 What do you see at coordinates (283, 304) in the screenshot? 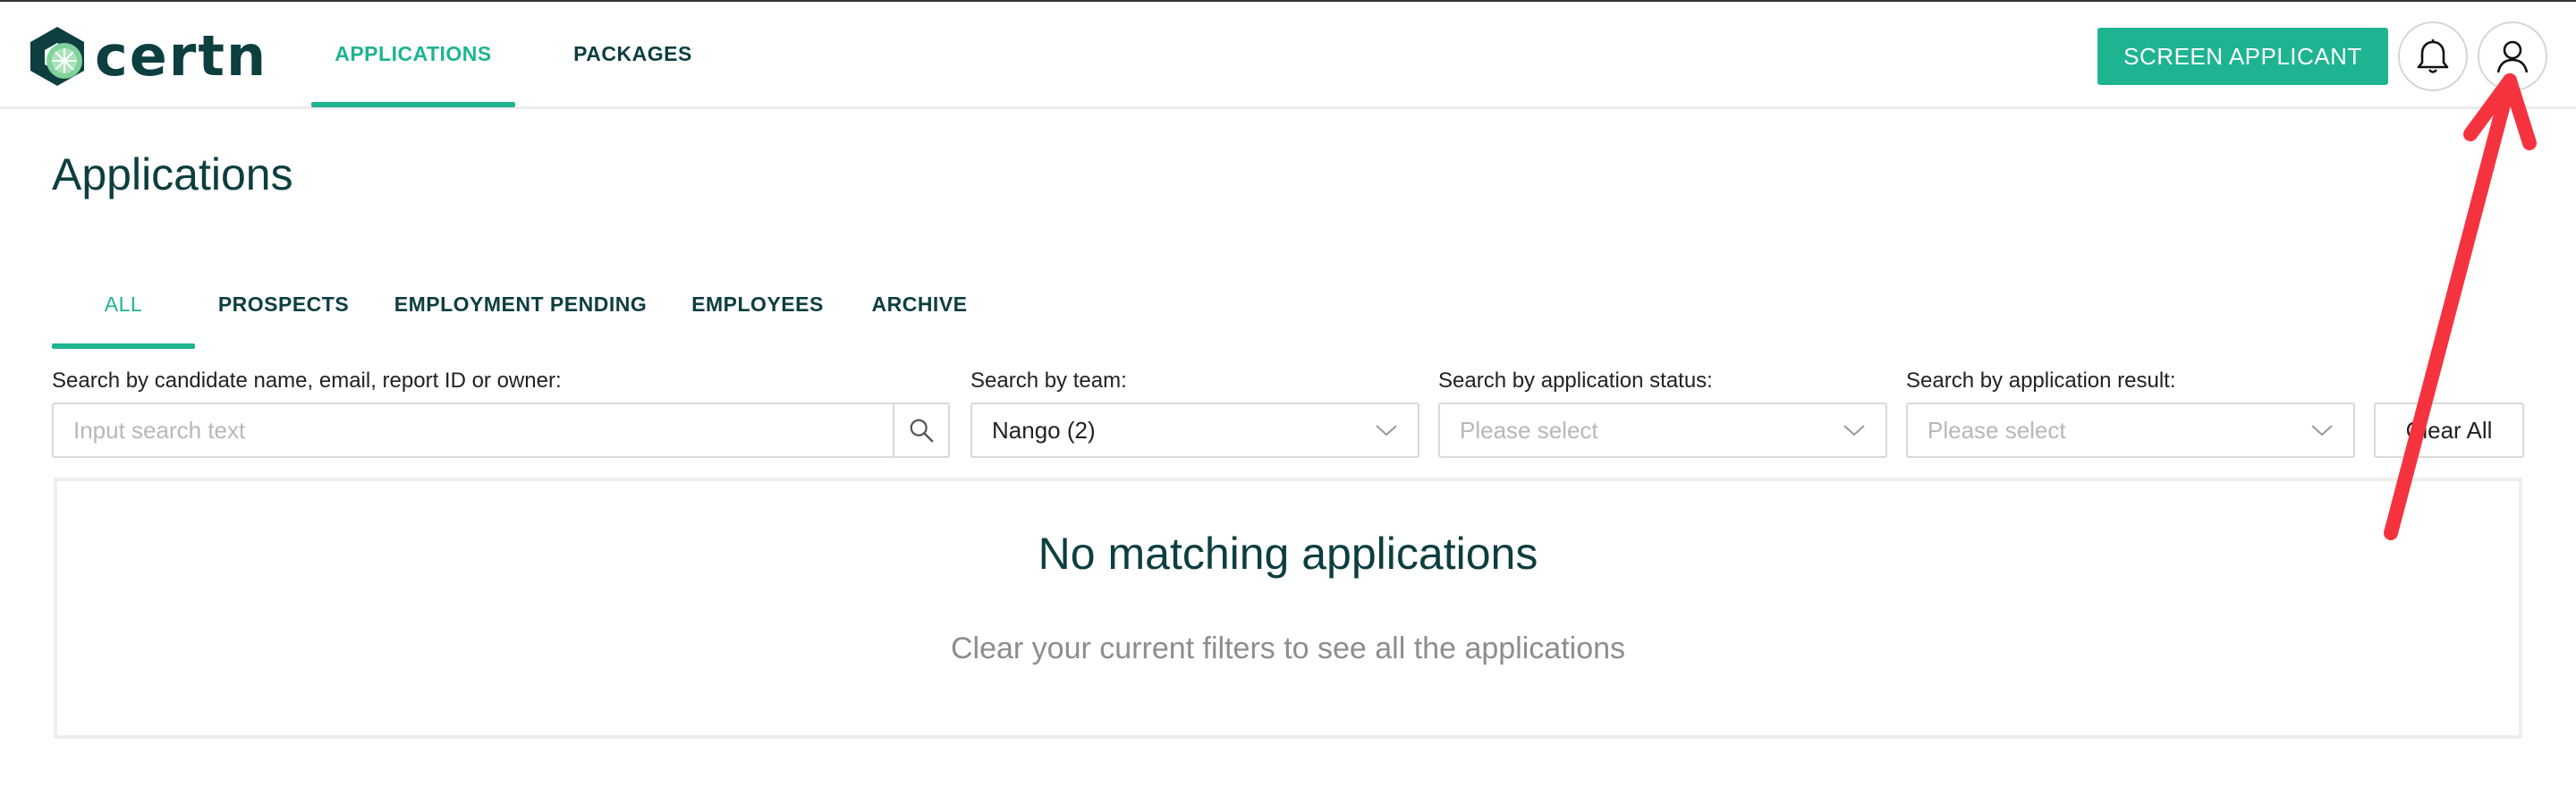
I see `tab-prospects: PROSPECTS` at bounding box center [283, 304].